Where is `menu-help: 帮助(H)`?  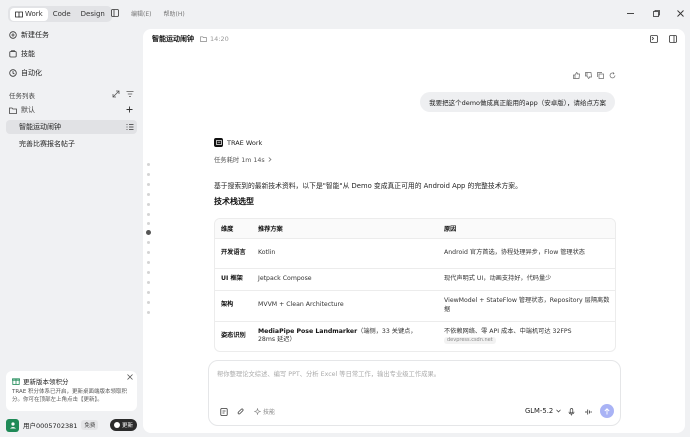 menu-help: 帮助(H) is located at coordinates (173, 13).